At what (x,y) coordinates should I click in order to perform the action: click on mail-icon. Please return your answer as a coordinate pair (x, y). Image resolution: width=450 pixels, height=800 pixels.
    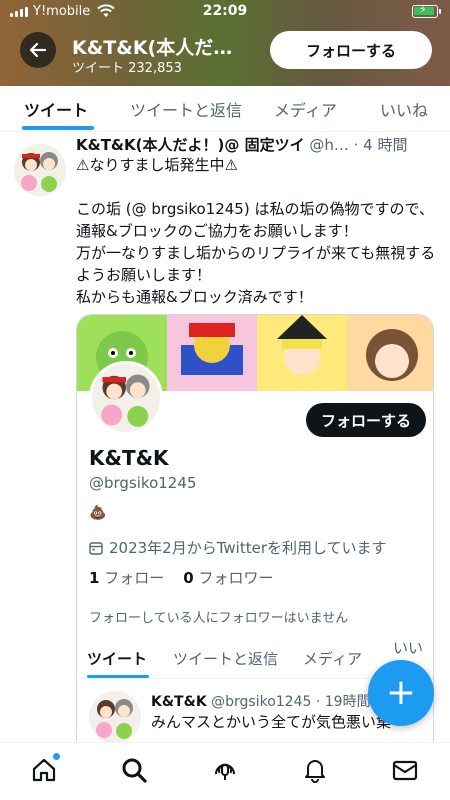
    Looking at the image, I should click on (405, 770).